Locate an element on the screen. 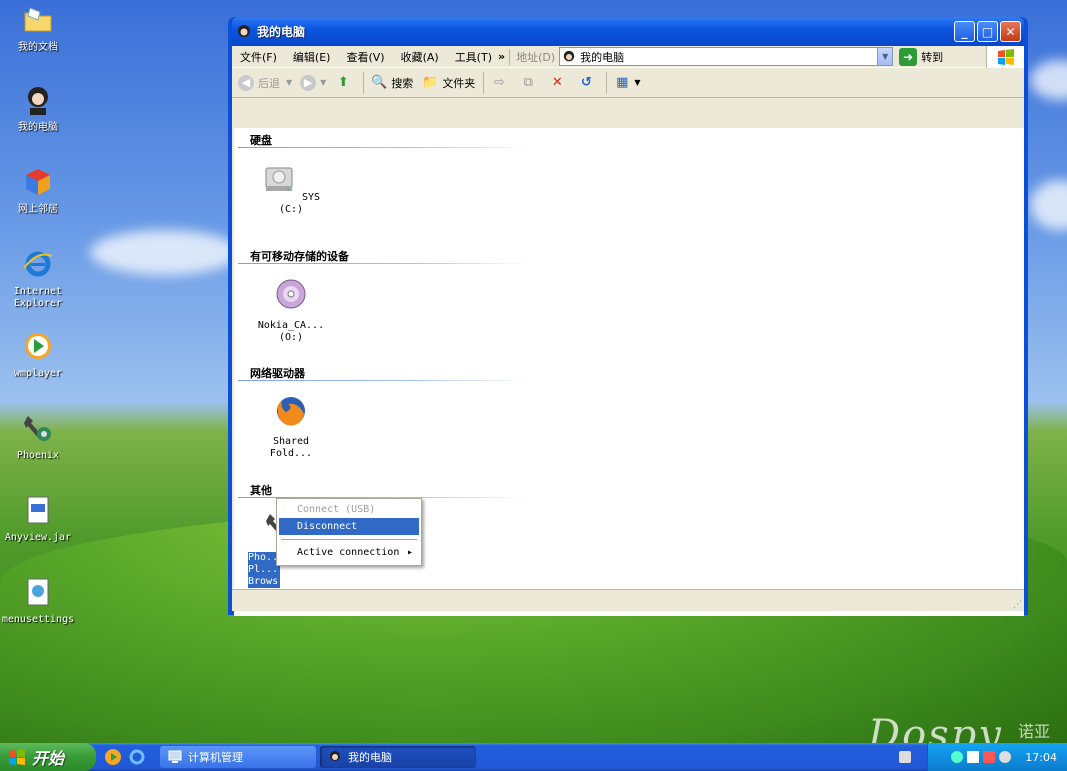 The image size is (1067, 771). desktop-icon-phoenix: Phoenix is located at coordinates (38, 437).